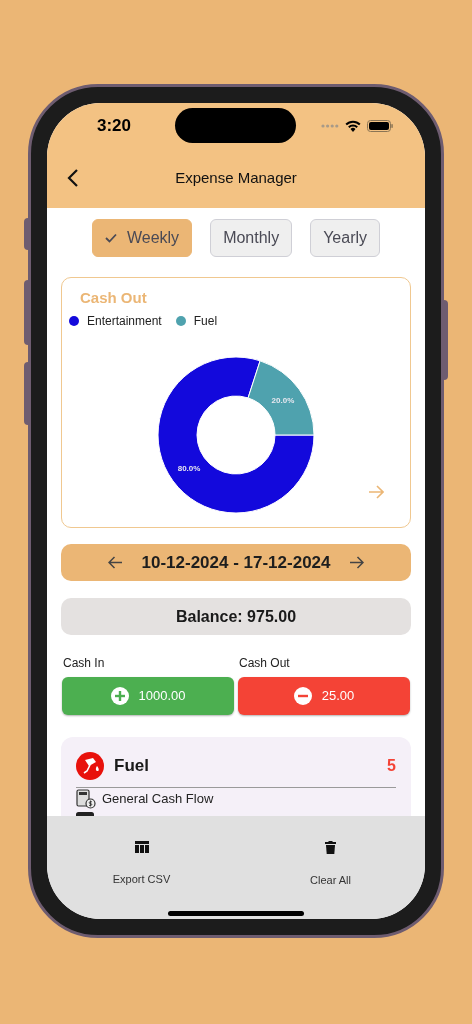 The height and width of the screenshot is (1024, 472). I want to click on slice-label: 80.0%, so click(189, 469).